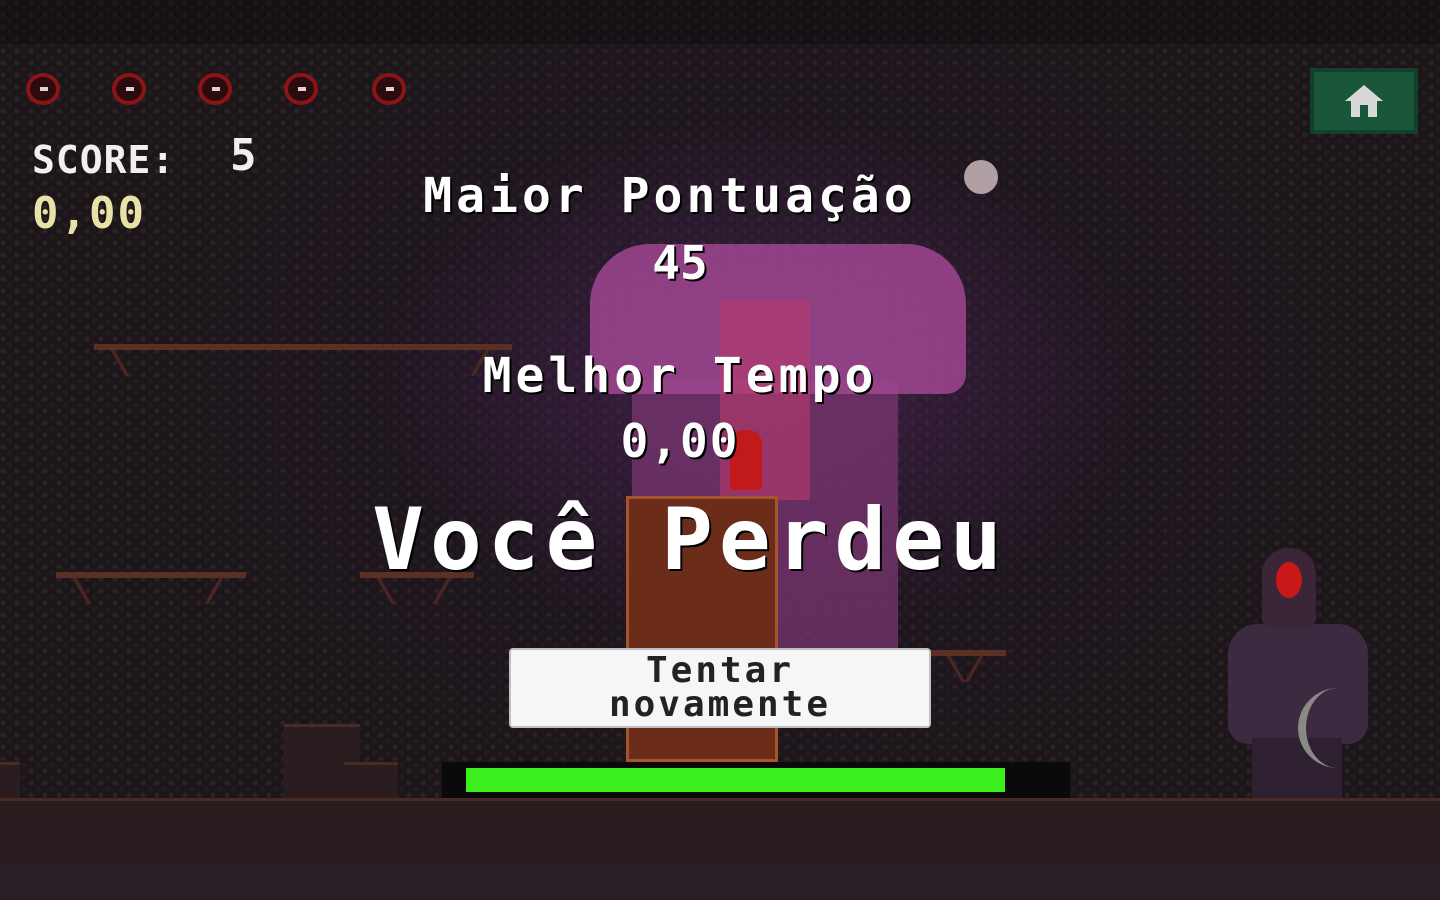 The image size is (1440, 900). What do you see at coordinates (680, 263) in the screenshot?
I see `high-score-value: 45` at bounding box center [680, 263].